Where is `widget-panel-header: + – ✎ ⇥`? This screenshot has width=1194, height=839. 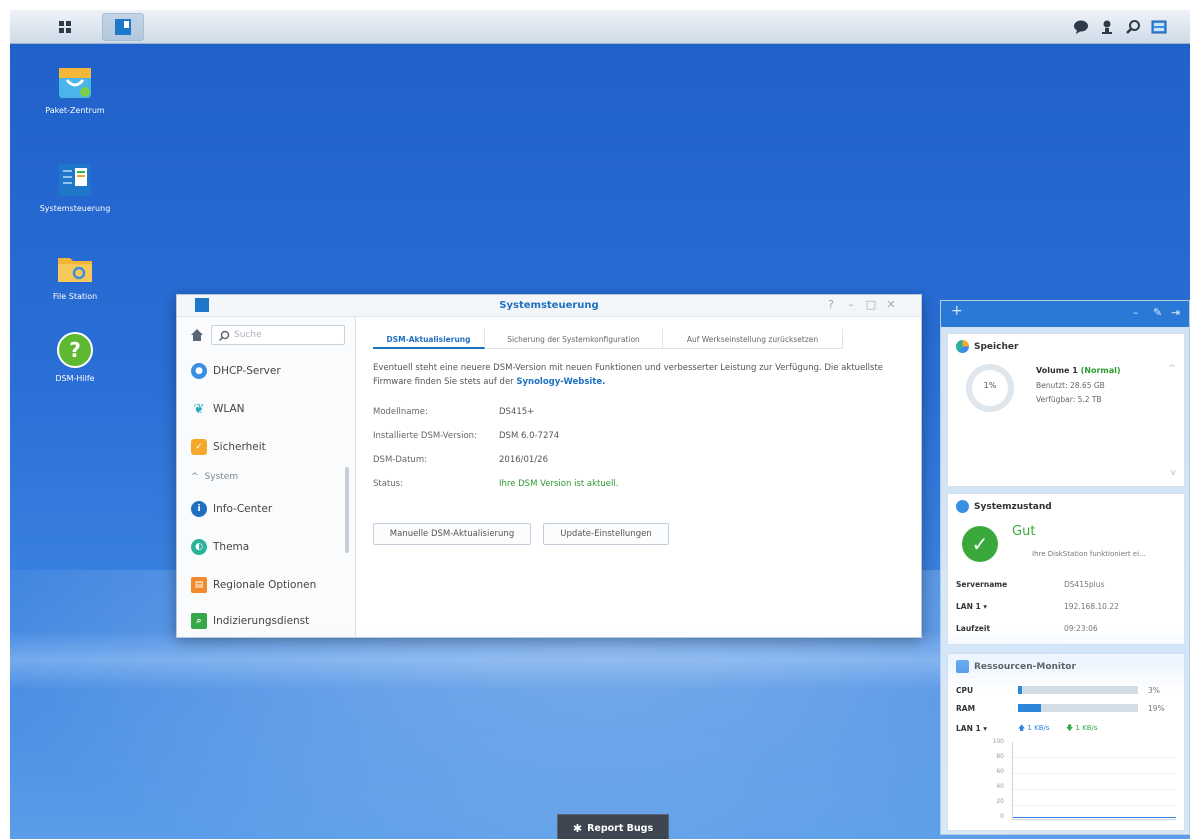
widget-panel-header: + – ✎ ⇥ is located at coordinates (1065, 314).